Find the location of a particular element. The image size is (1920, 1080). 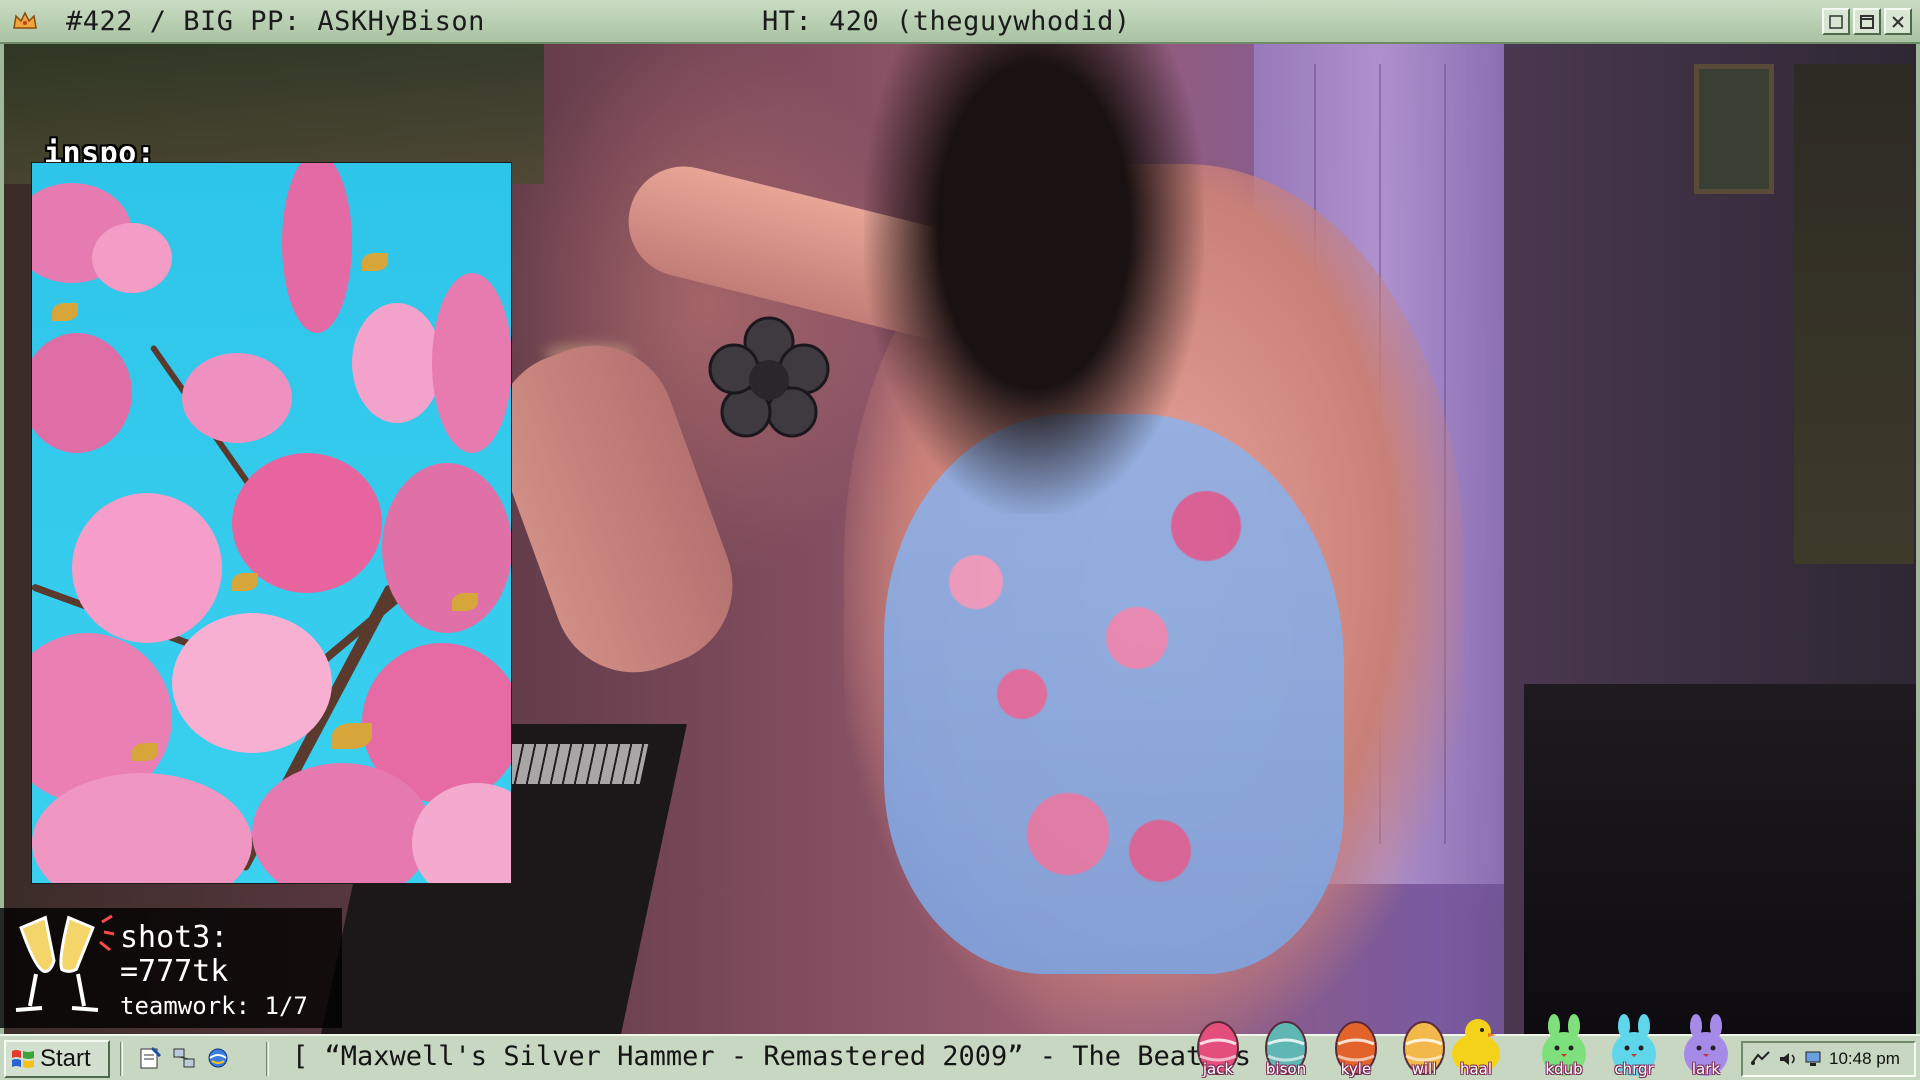

goal-title: shot3: is located at coordinates (174, 937).